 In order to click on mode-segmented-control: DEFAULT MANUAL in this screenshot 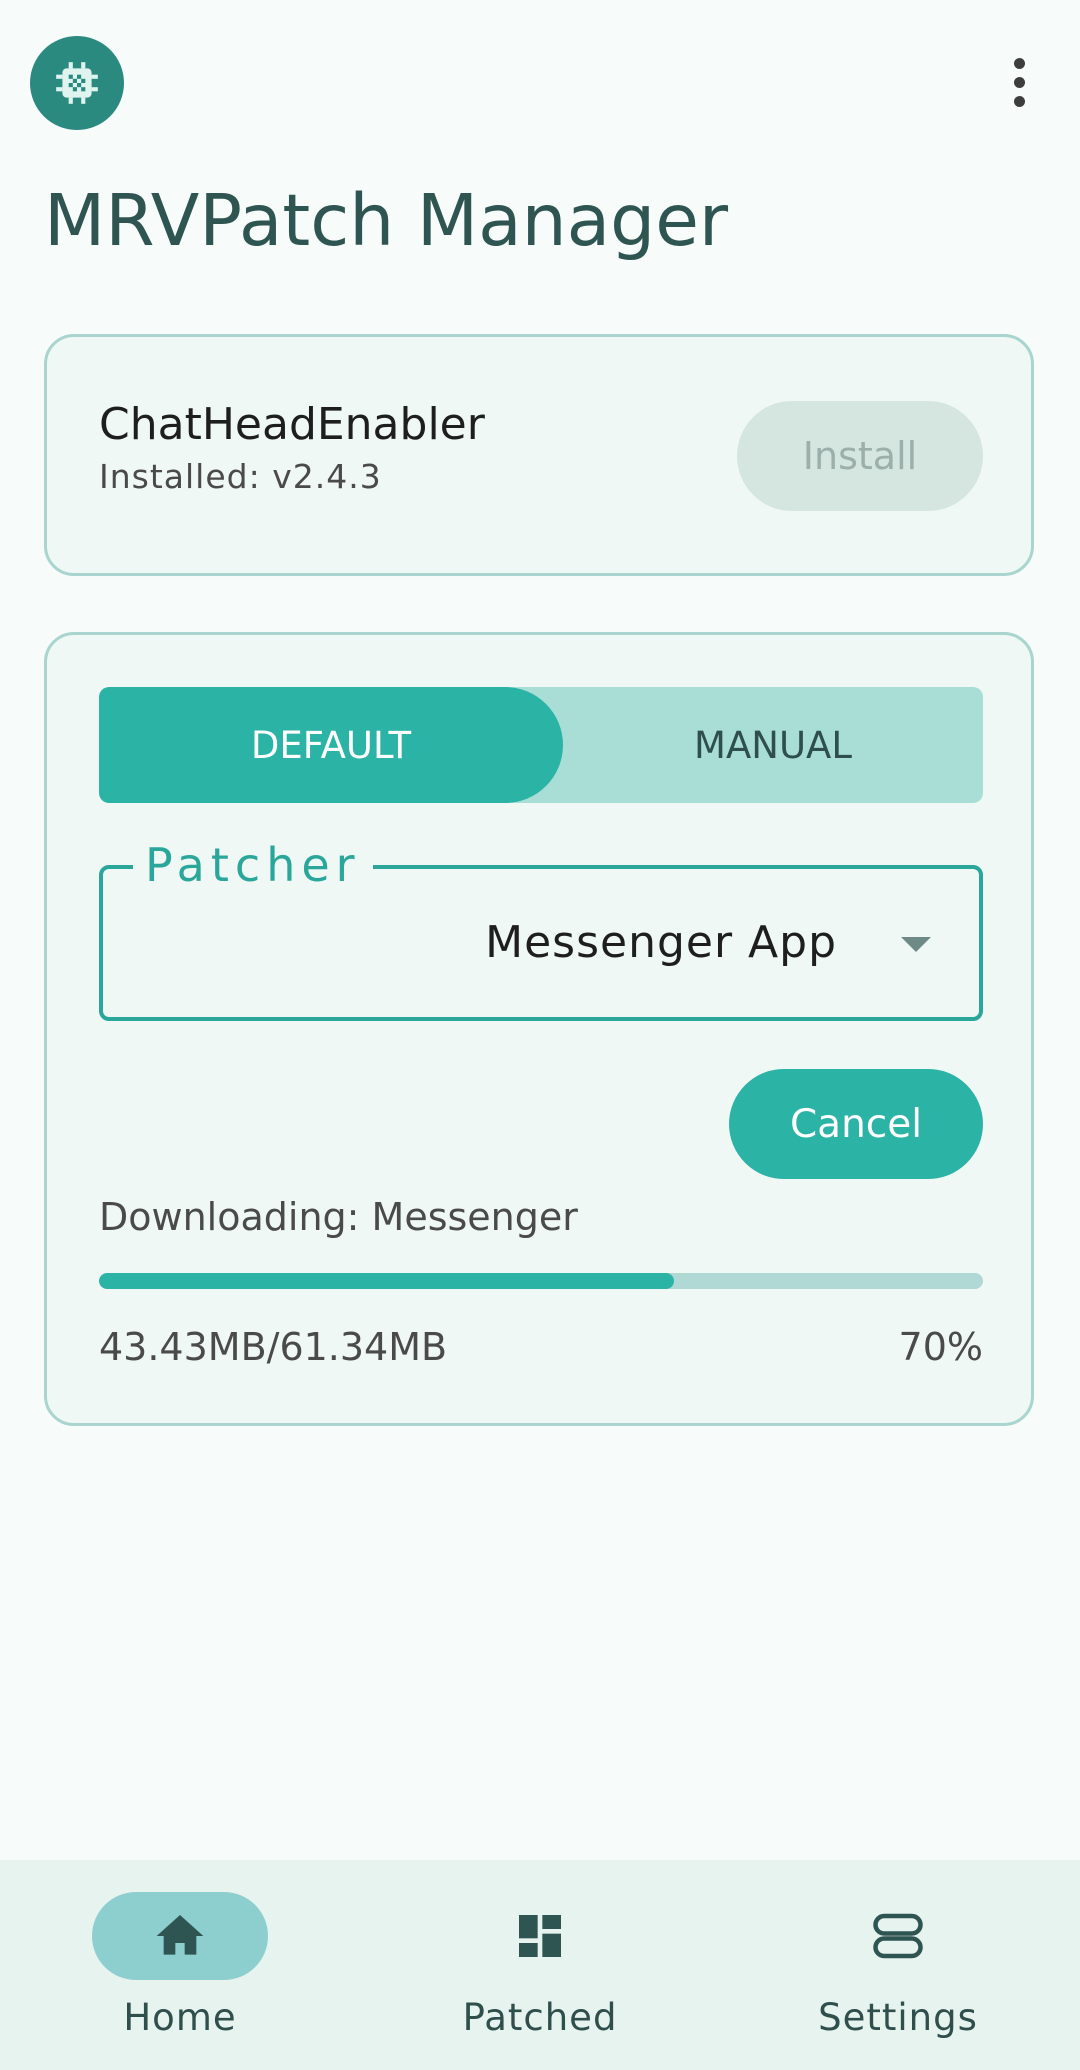, I will do `click(541, 745)`.